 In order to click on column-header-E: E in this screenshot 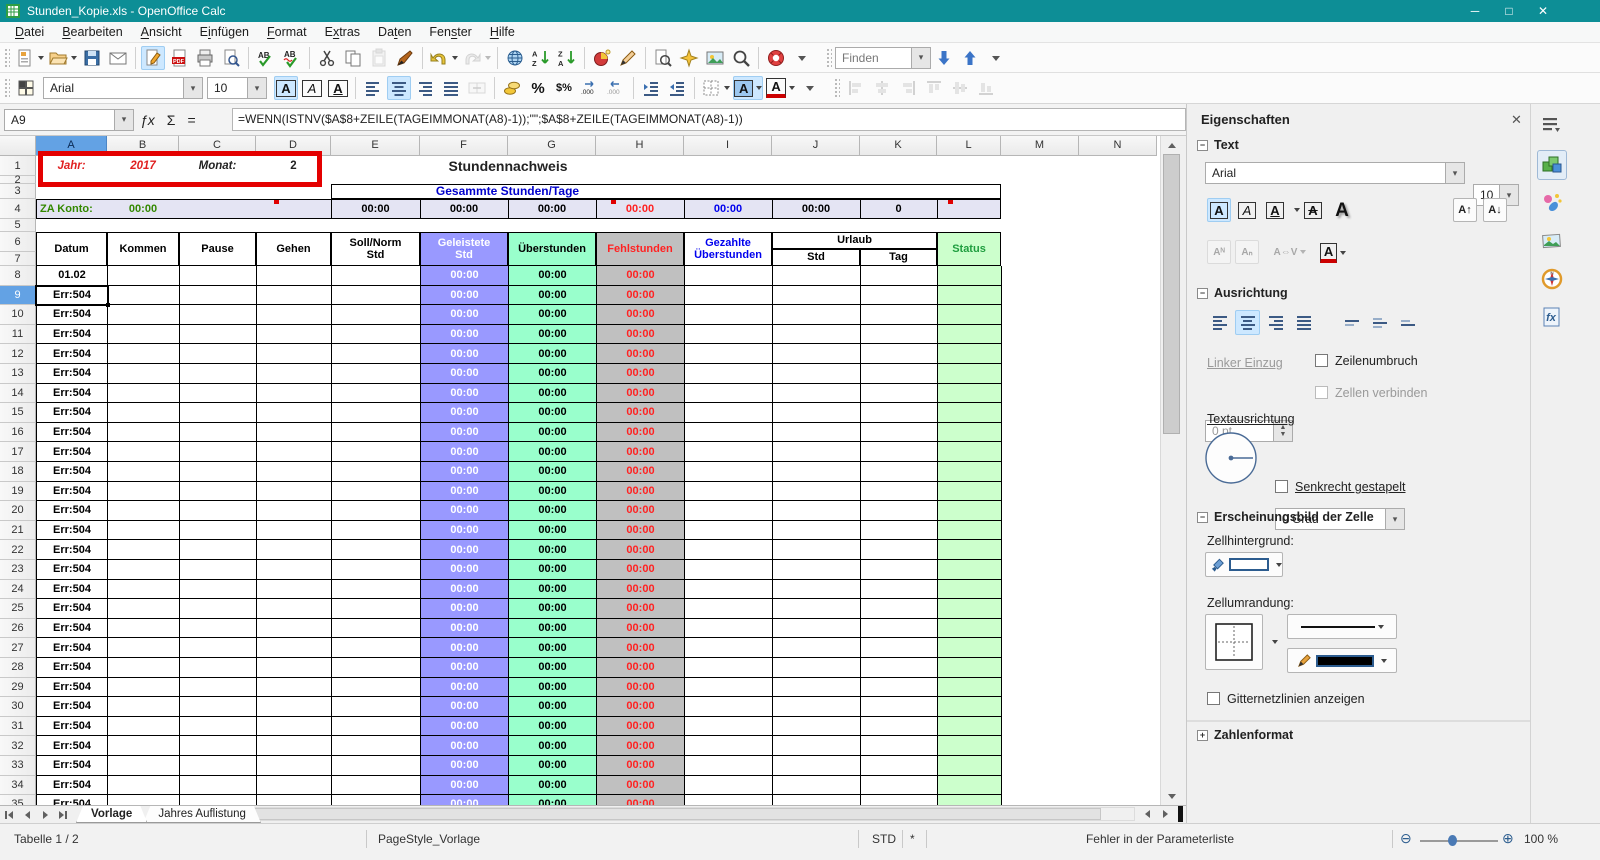, I will do `click(375, 146)`.